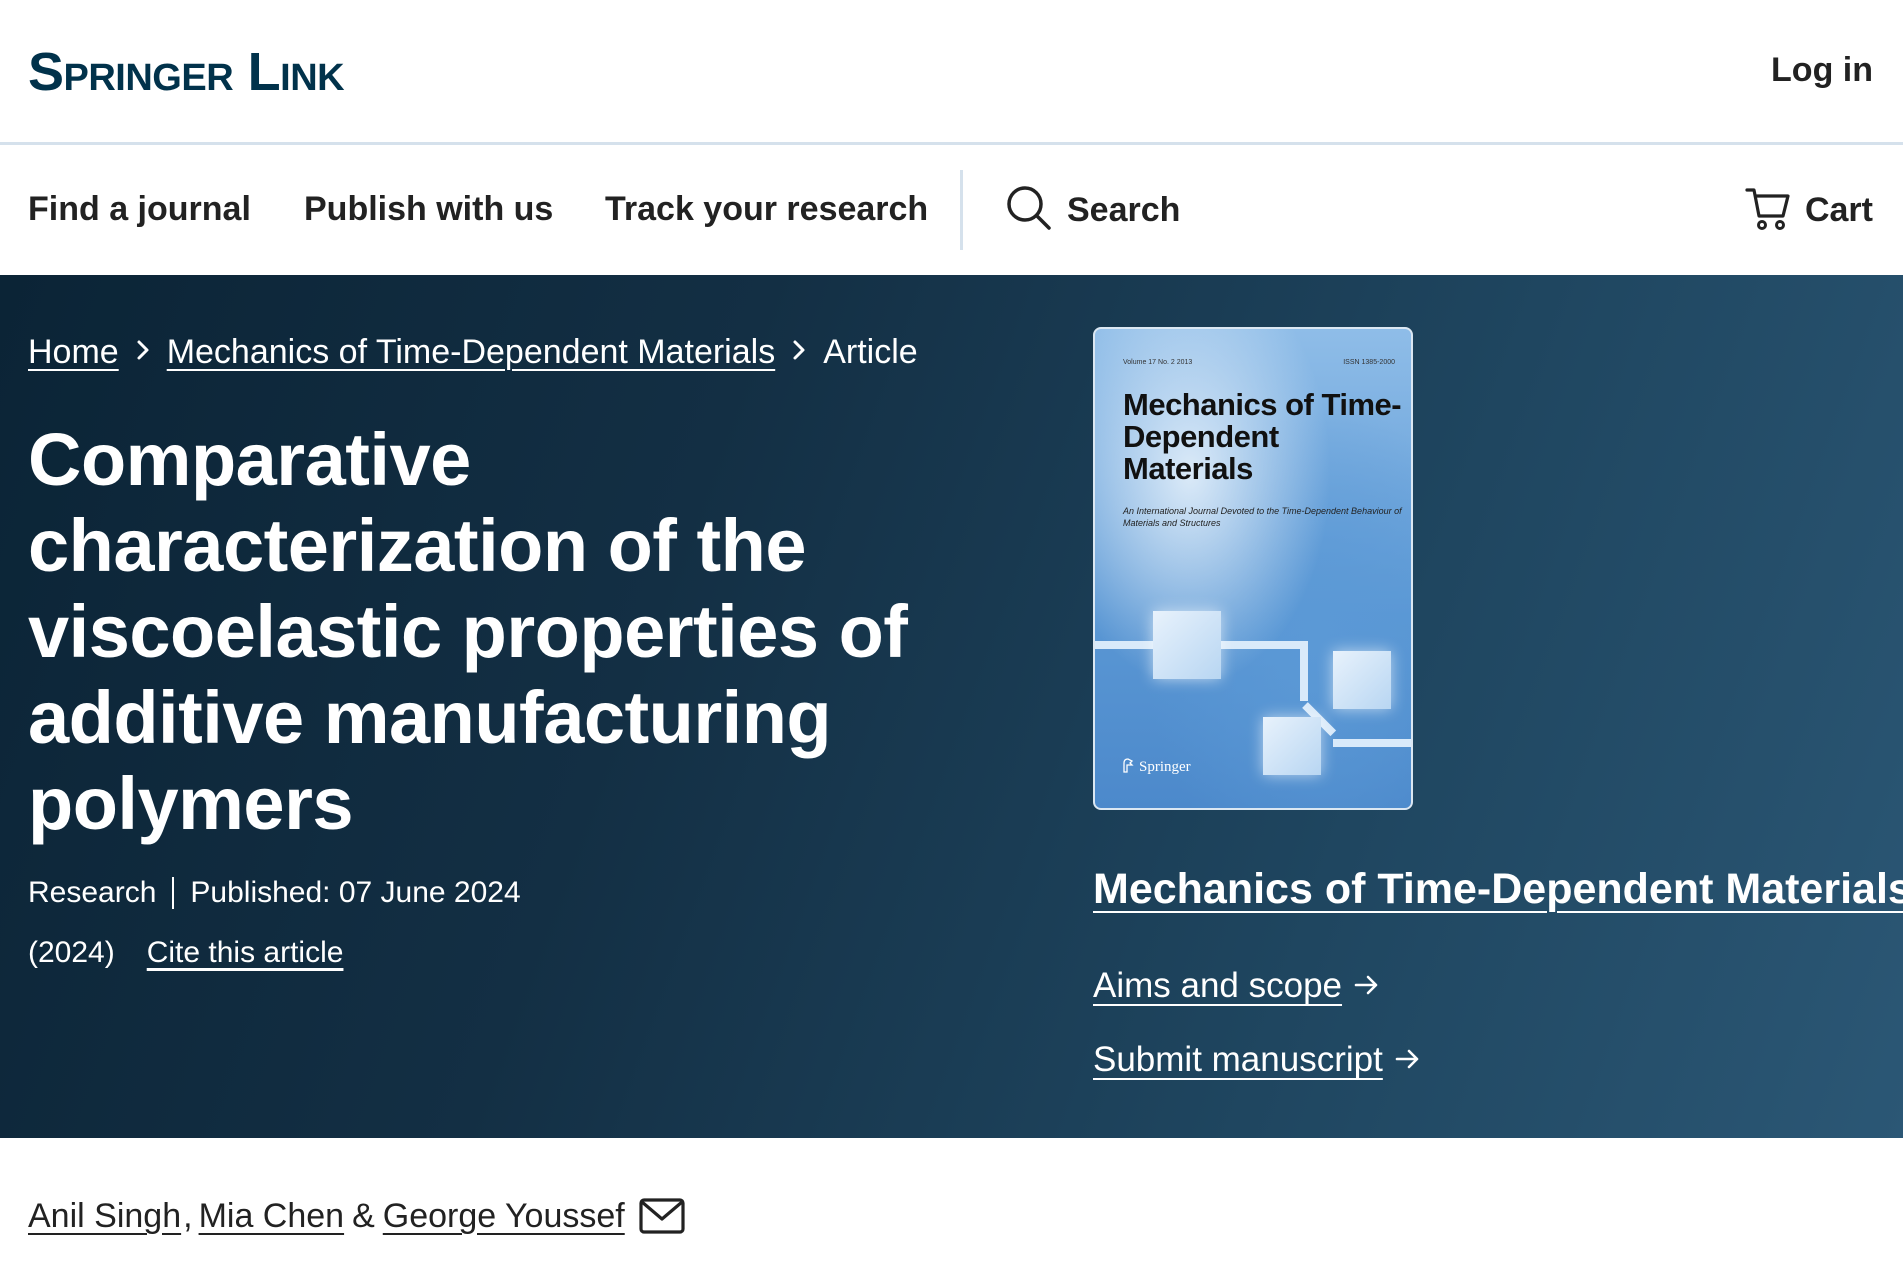 The image size is (1903, 1272). I want to click on search-icon, so click(1029, 210).